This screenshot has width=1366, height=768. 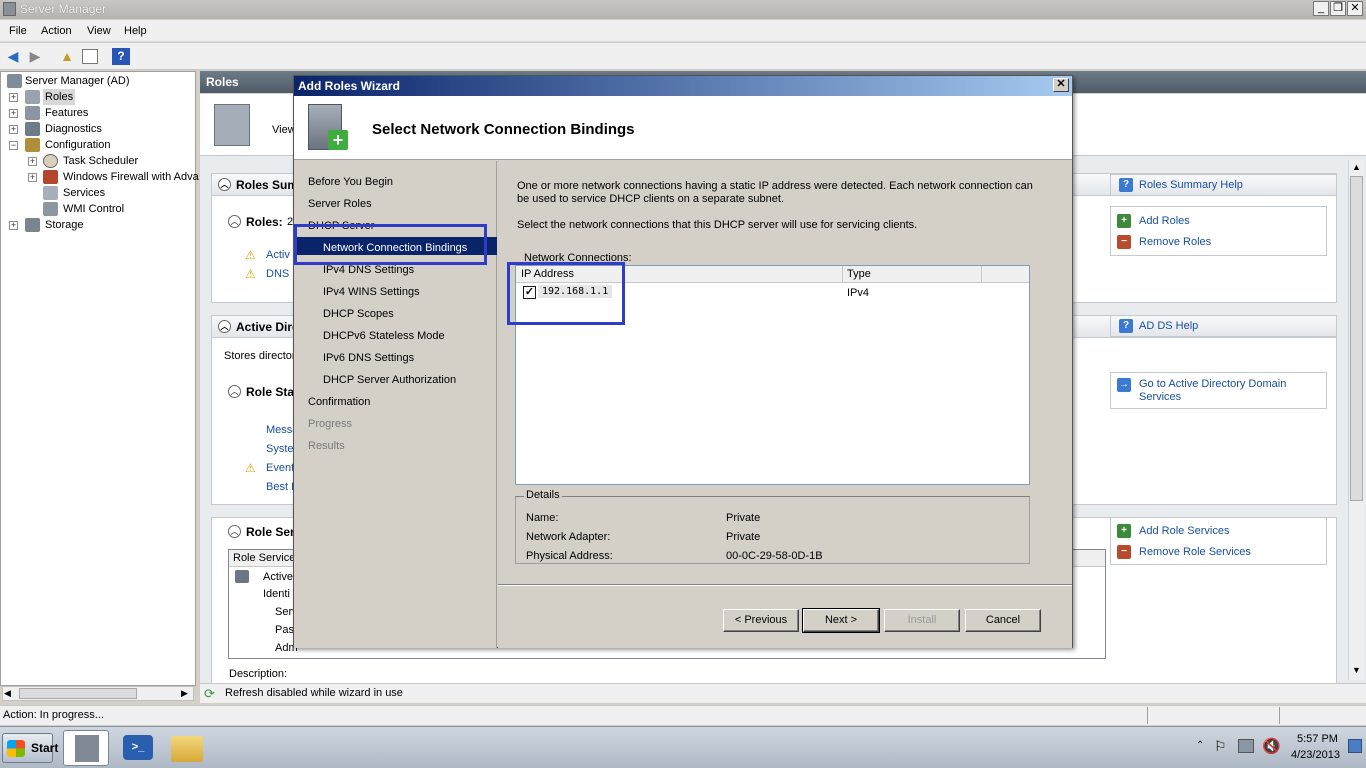 I want to click on clock-date: 4/23/2013, so click(x=1315, y=755).